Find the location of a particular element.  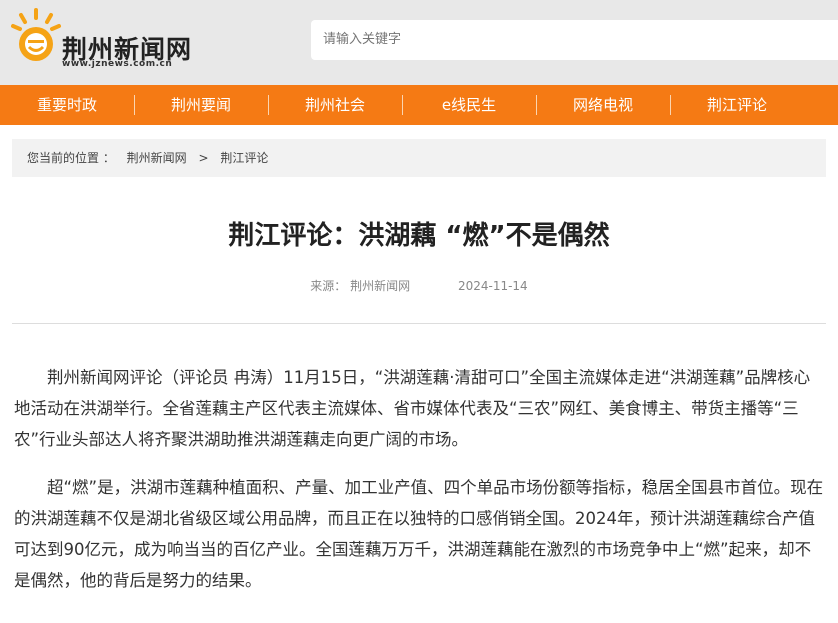

nav-item-network-tv: 网络电视 is located at coordinates (603, 105).